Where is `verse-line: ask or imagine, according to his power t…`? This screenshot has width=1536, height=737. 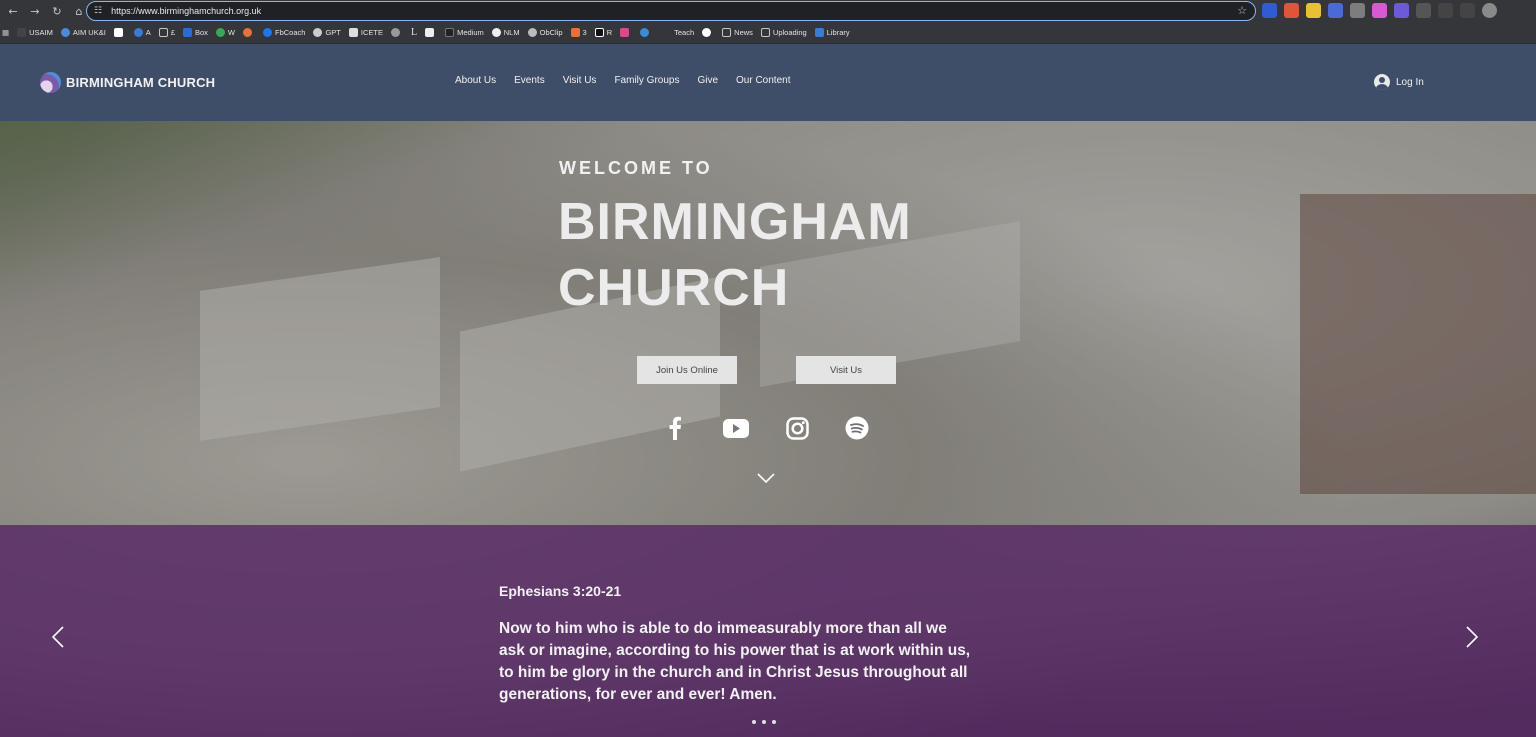
verse-line: ask or imagine, according to his power t… is located at coordinates (735, 650).